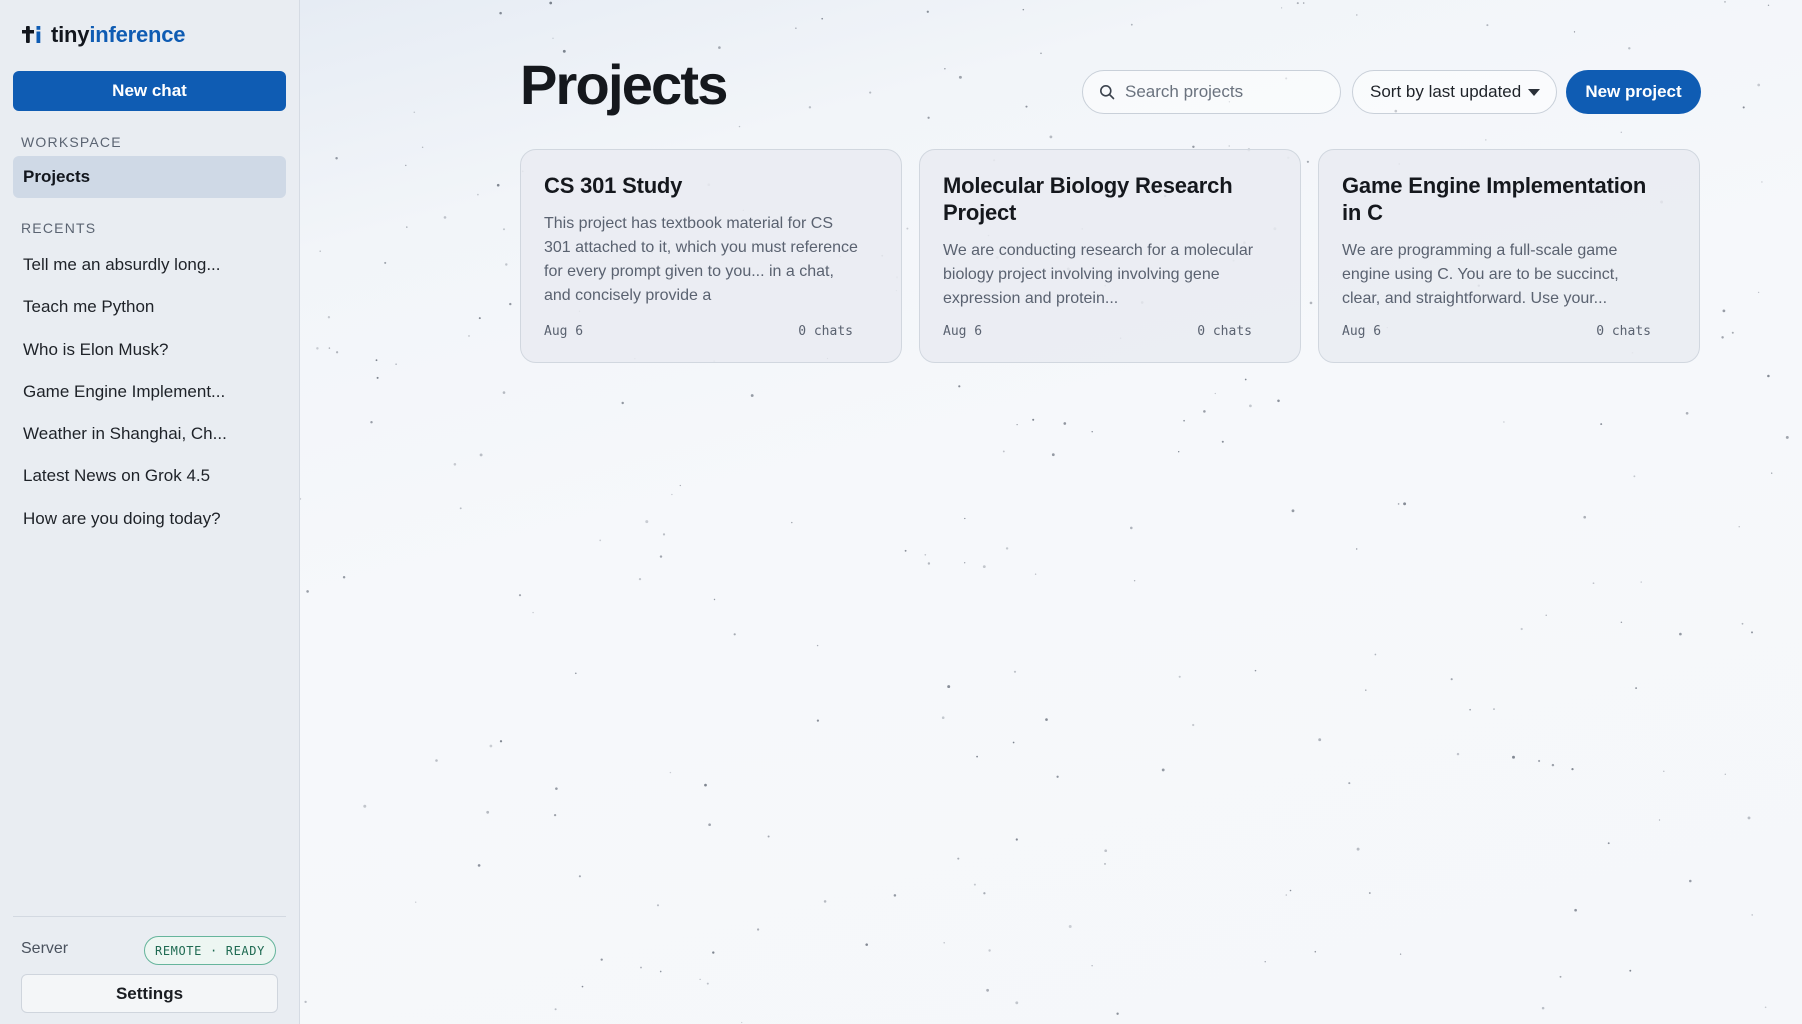 This screenshot has width=1802, height=1024. I want to click on search-input, so click(1225, 92).